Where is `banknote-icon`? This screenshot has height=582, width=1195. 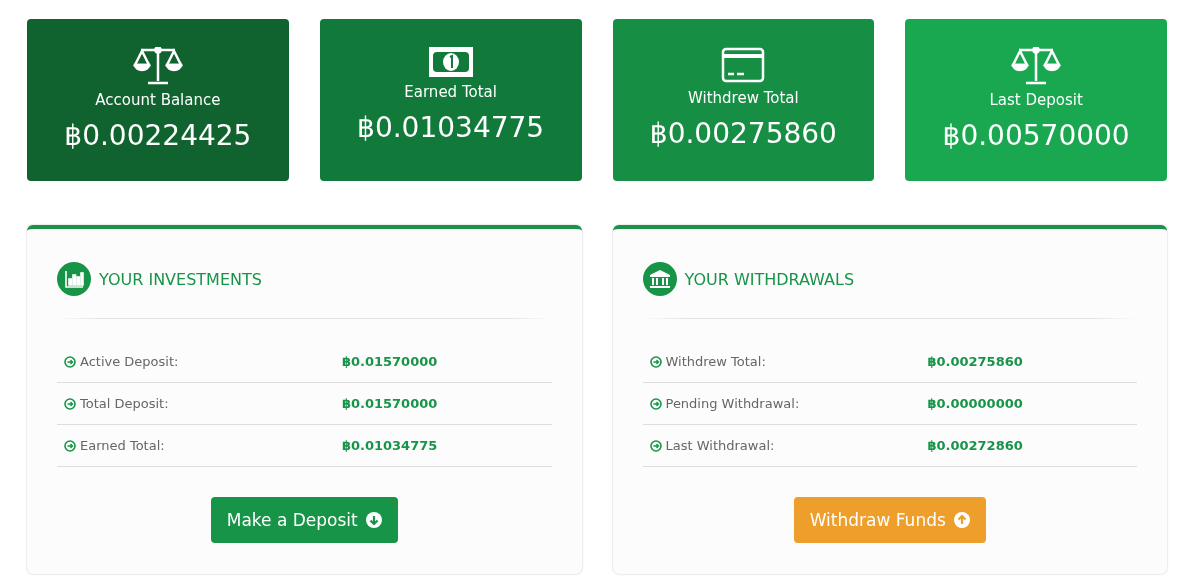 banknote-icon is located at coordinates (450, 62).